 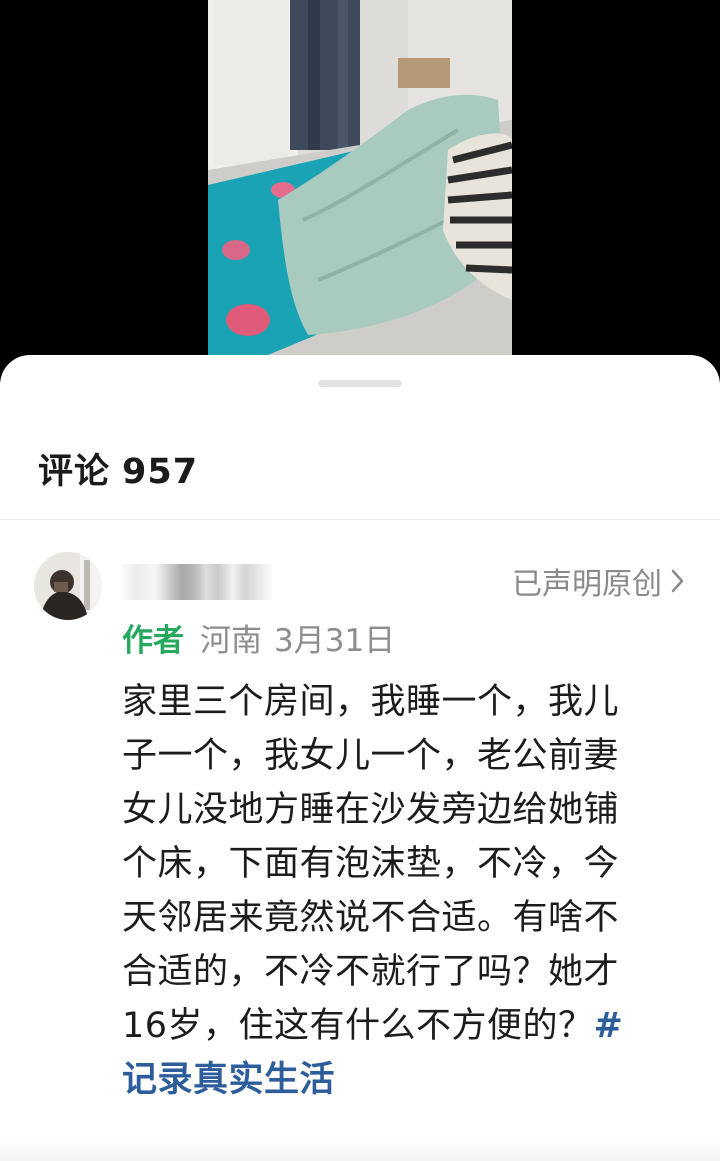 What do you see at coordinates (371, 918) in the screenshot?
I see `comment-line: 天邻居来竟然说不合适。有啥不` at bounding box center [371, 918].